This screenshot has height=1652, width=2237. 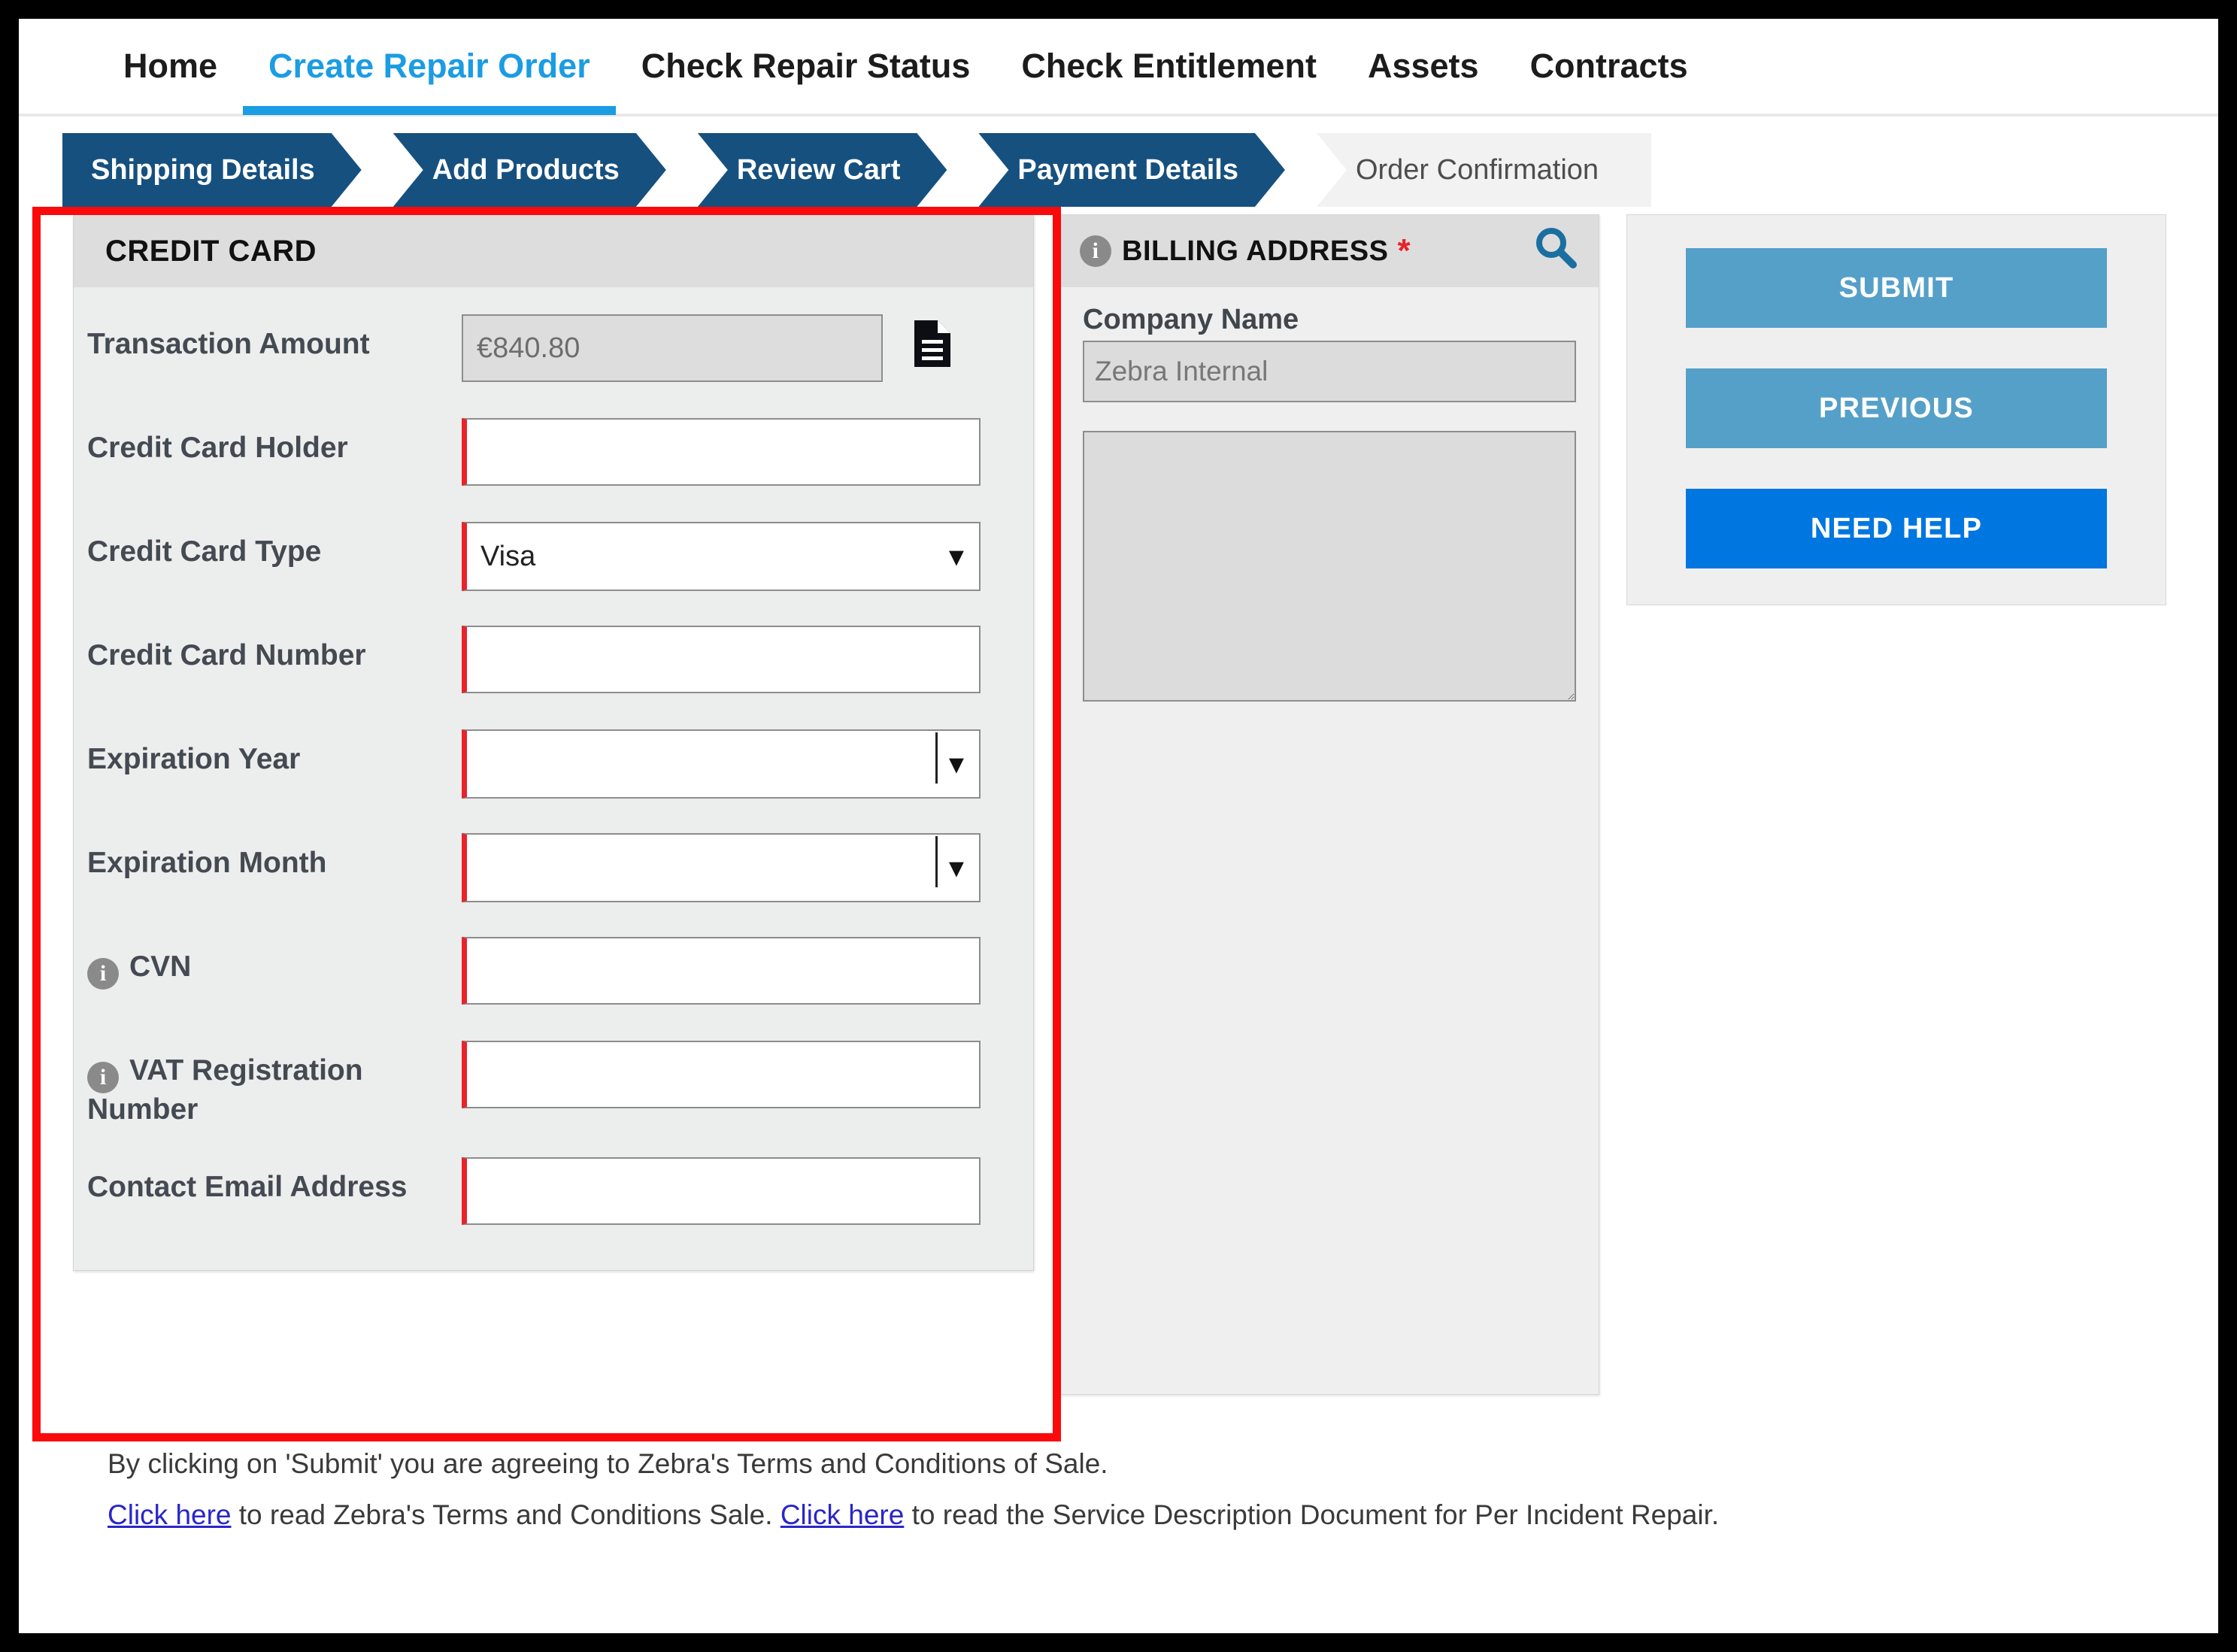 I want to click on terms-conditions-link: Click here, so click(x=170, y=1514).